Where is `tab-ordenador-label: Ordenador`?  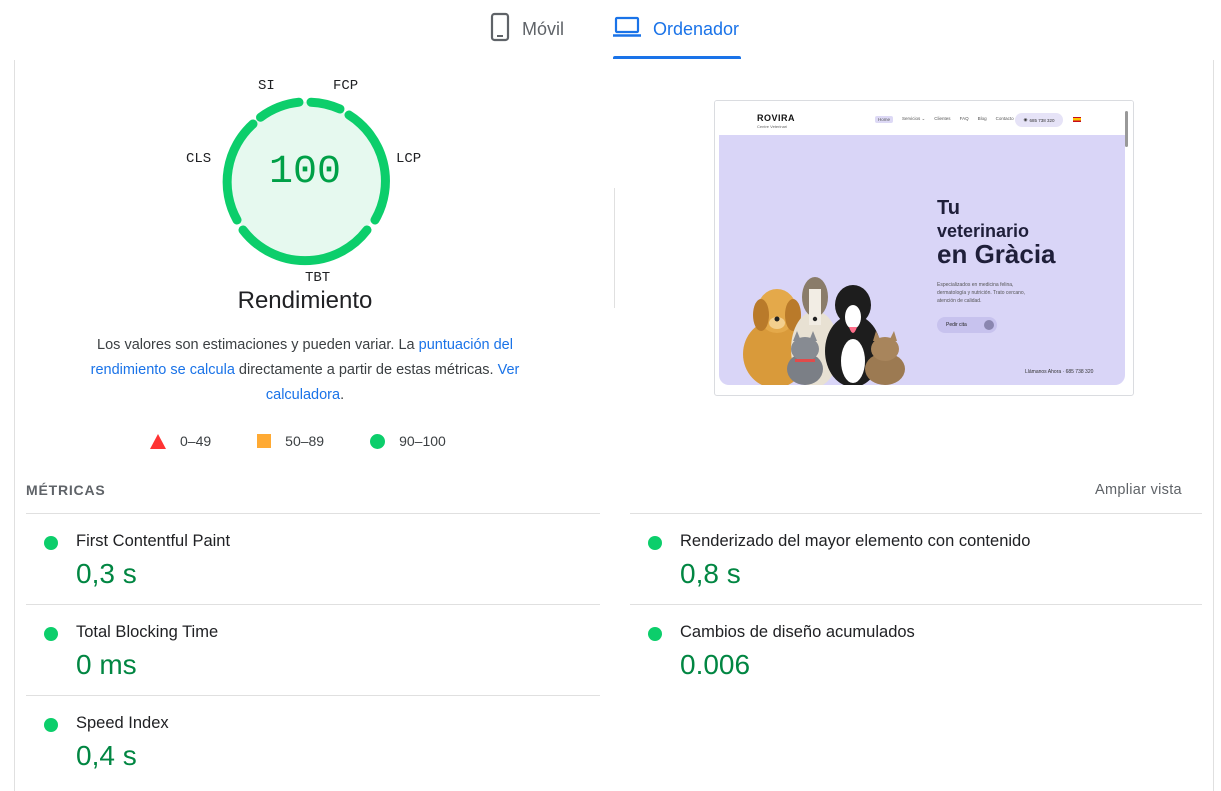
tab-ordenador-label: Ordenador is located at coordinates (696, 28).